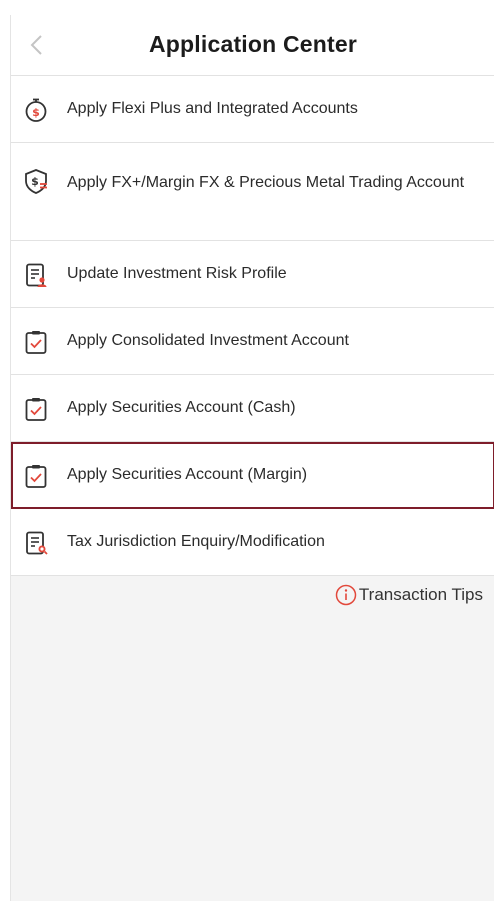 The height and width of the screenshot is (901, 494). Describe the element at coordinates (37, 543) in the screenshot. I see `document-search-icon` at that location.